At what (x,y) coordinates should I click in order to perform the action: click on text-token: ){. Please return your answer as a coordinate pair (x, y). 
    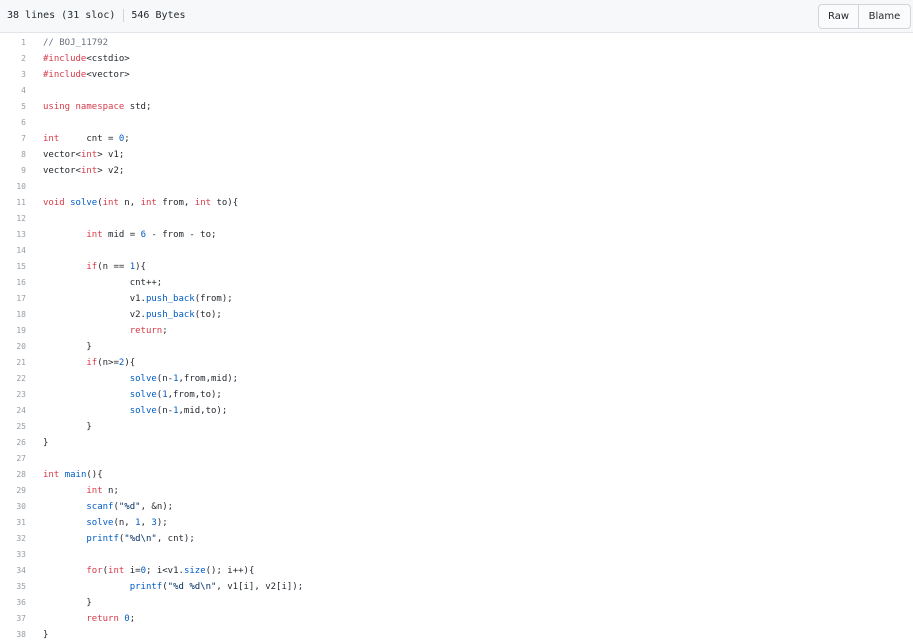
    Looking at the image, I should click on (130, 363).